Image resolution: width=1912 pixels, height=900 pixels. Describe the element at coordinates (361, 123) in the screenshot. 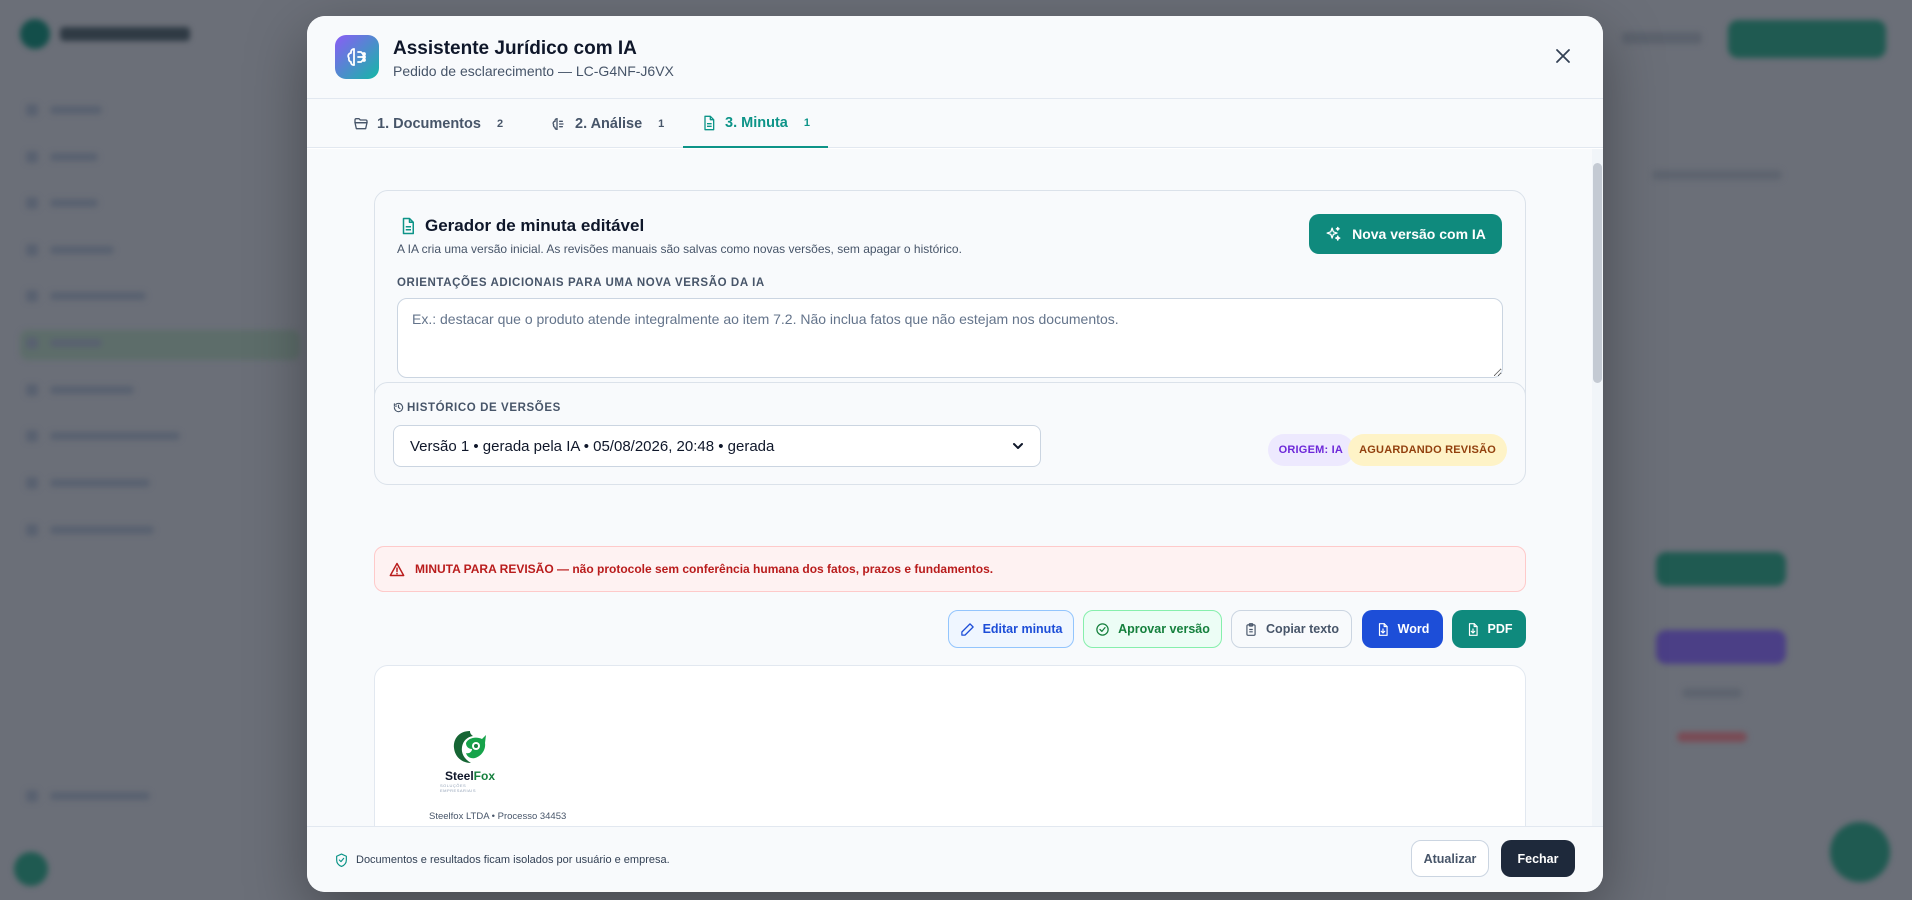

I see `folder-icon` at that location.